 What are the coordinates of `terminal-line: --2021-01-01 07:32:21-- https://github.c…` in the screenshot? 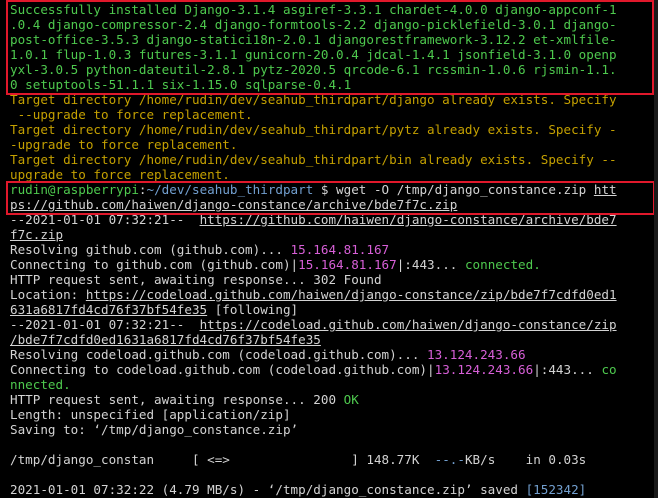 It's located at (330, 219).